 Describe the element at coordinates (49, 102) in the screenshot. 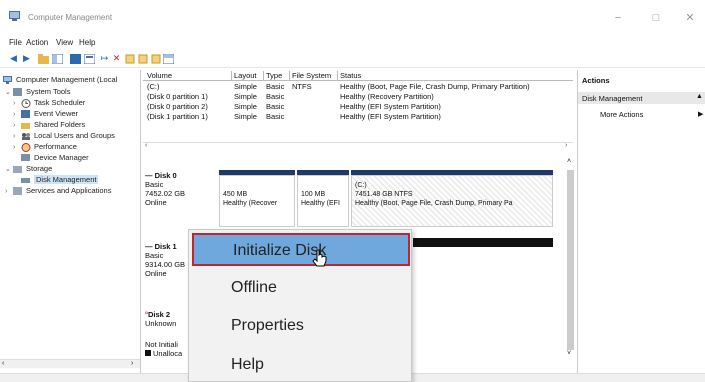

I see `tree-item-task-scheduler: › Task Scheduler` at that location.